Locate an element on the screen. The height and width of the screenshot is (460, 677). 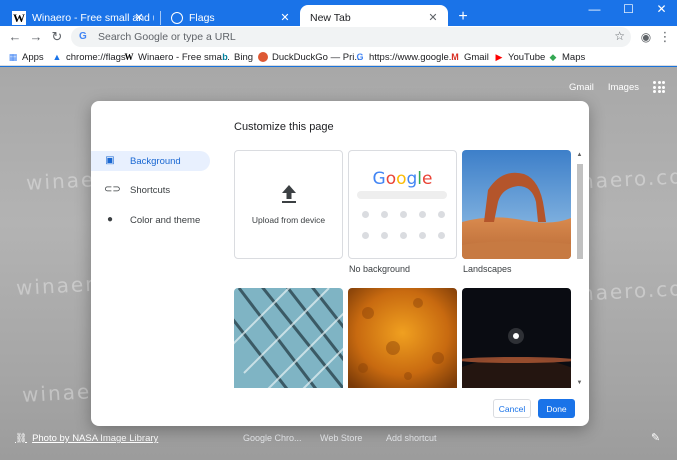
duckduckgo-icon is located at coordinates (263, 57).